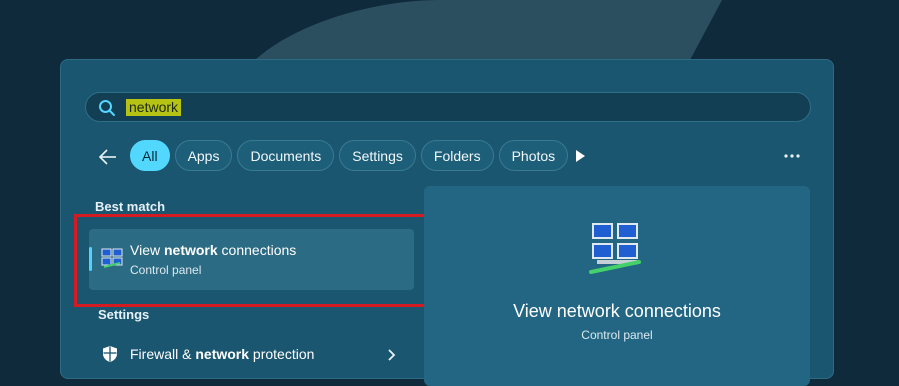 Image resolution: width=899 pixels, height=386 pixels. Describe the element at coordinates (580, 156) in the screenshot. I see `play-more-filters-icon` at that location.